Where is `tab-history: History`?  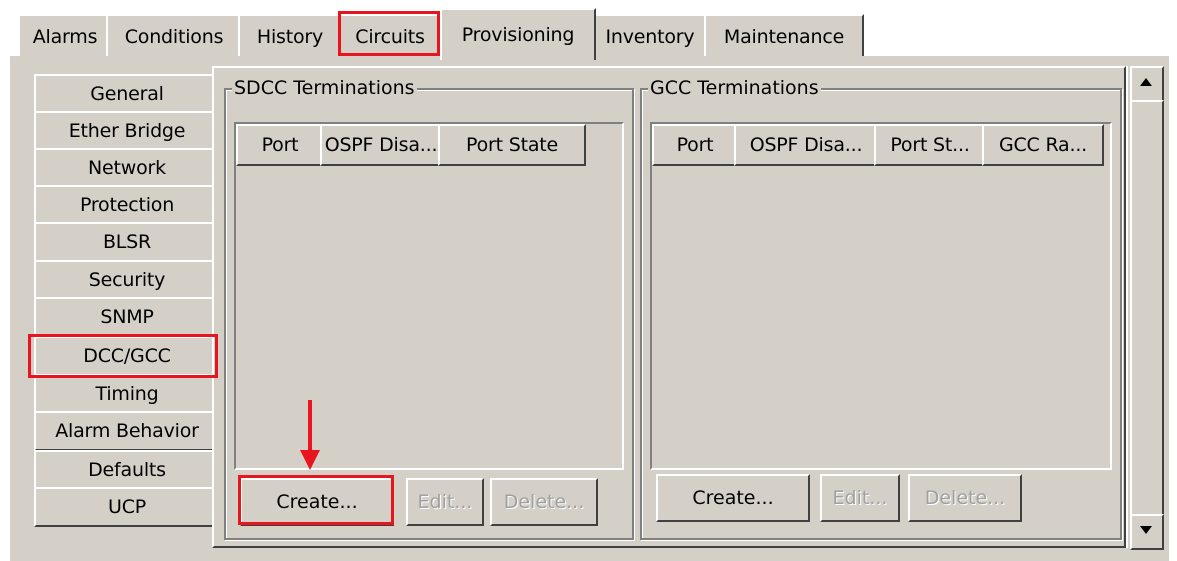
tab-history: History is located at coordinates (290, 36).